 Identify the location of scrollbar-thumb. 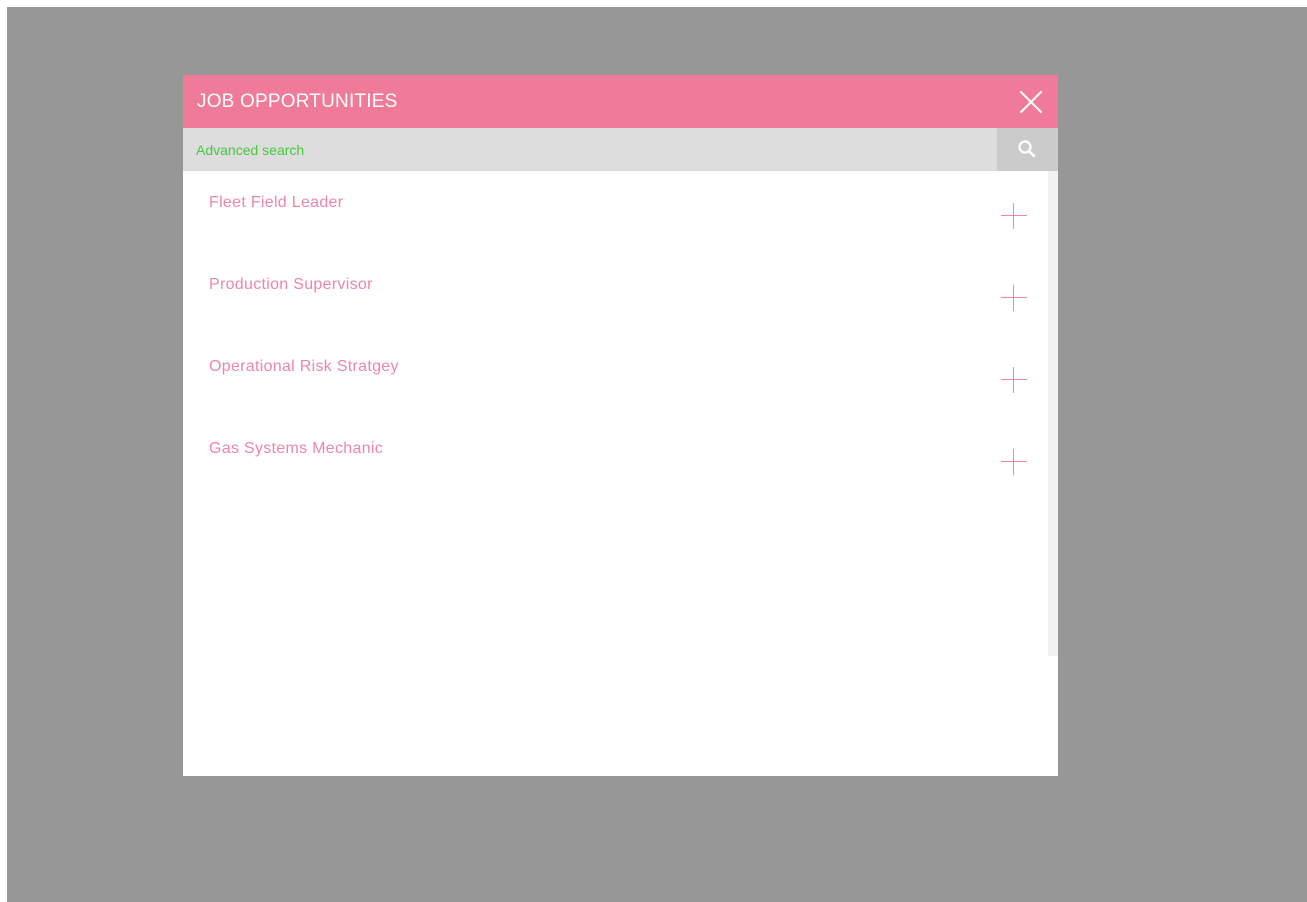
(1053, 413).